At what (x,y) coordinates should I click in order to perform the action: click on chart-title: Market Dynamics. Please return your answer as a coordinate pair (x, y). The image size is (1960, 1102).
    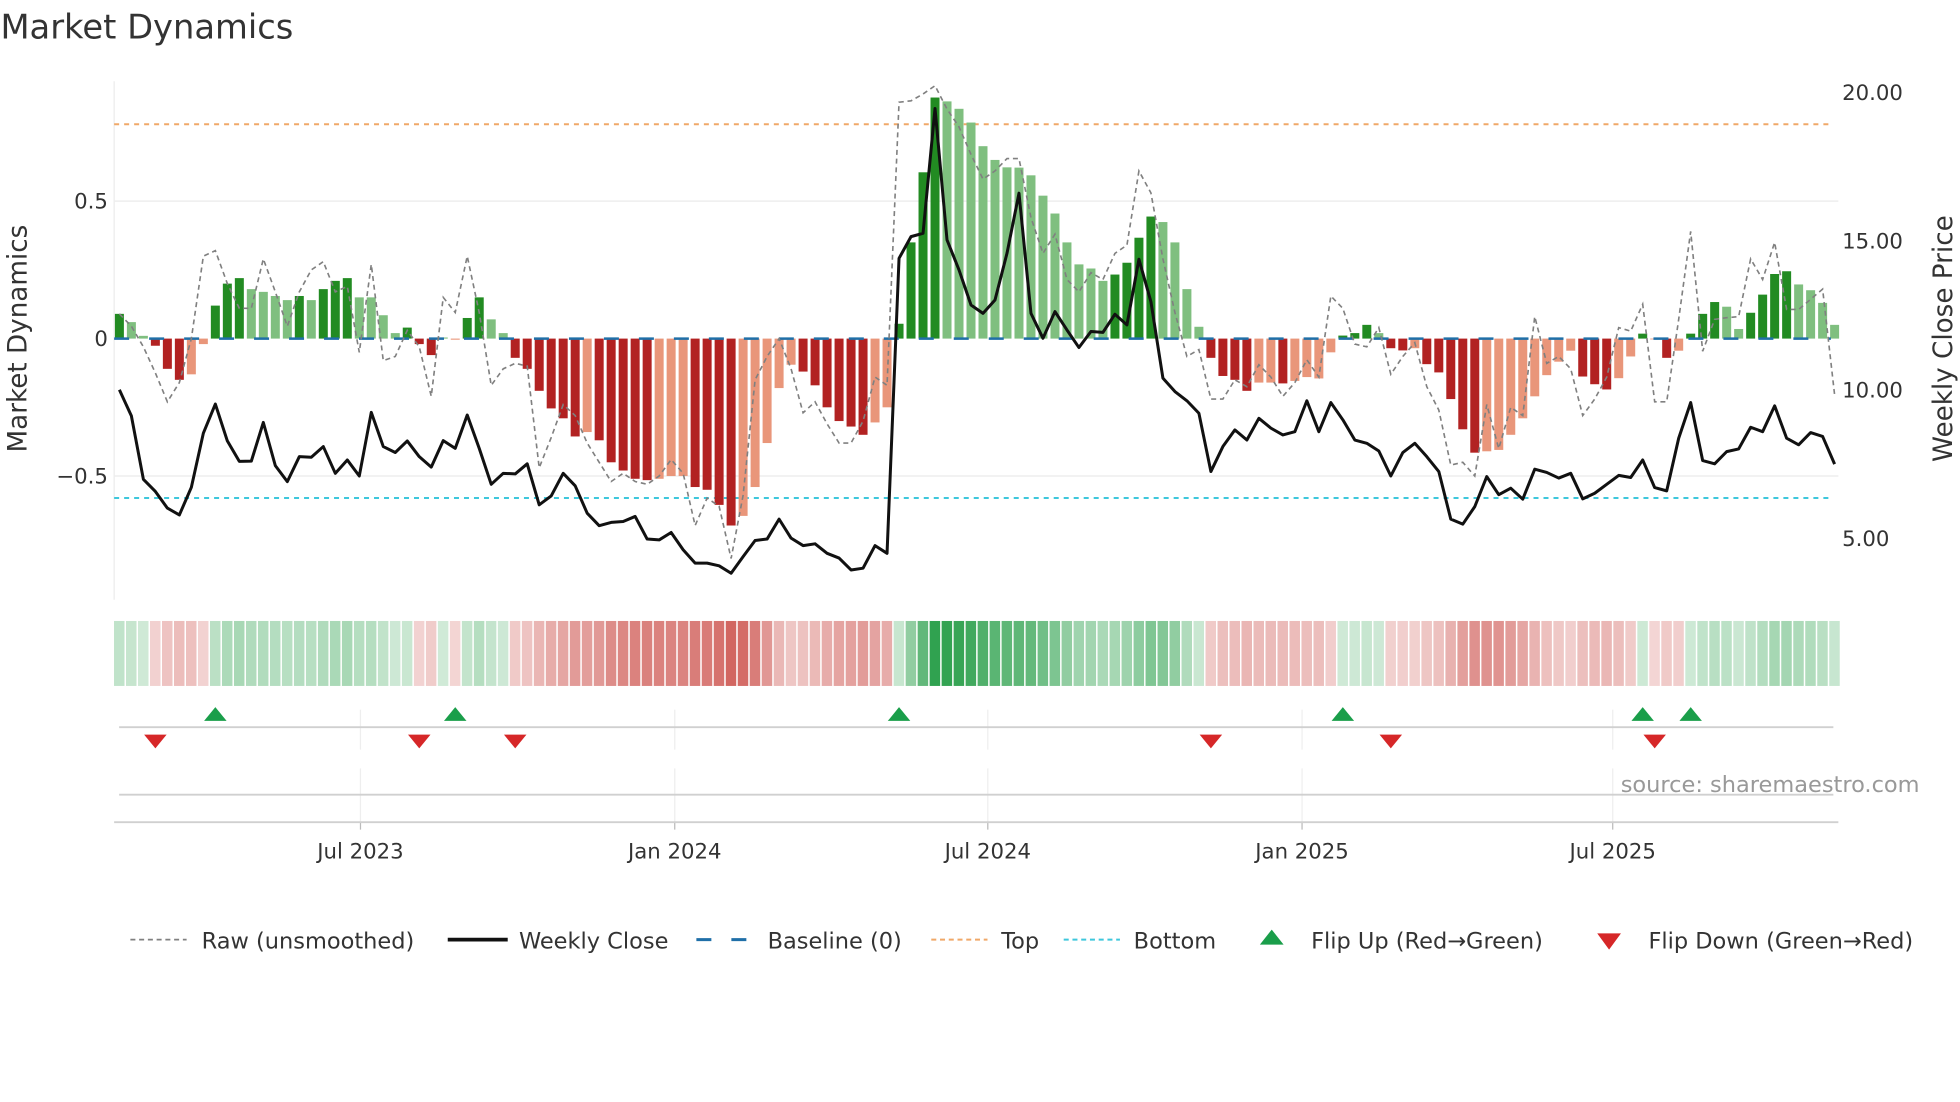
    Looking at the image, I should click on (146, 27).